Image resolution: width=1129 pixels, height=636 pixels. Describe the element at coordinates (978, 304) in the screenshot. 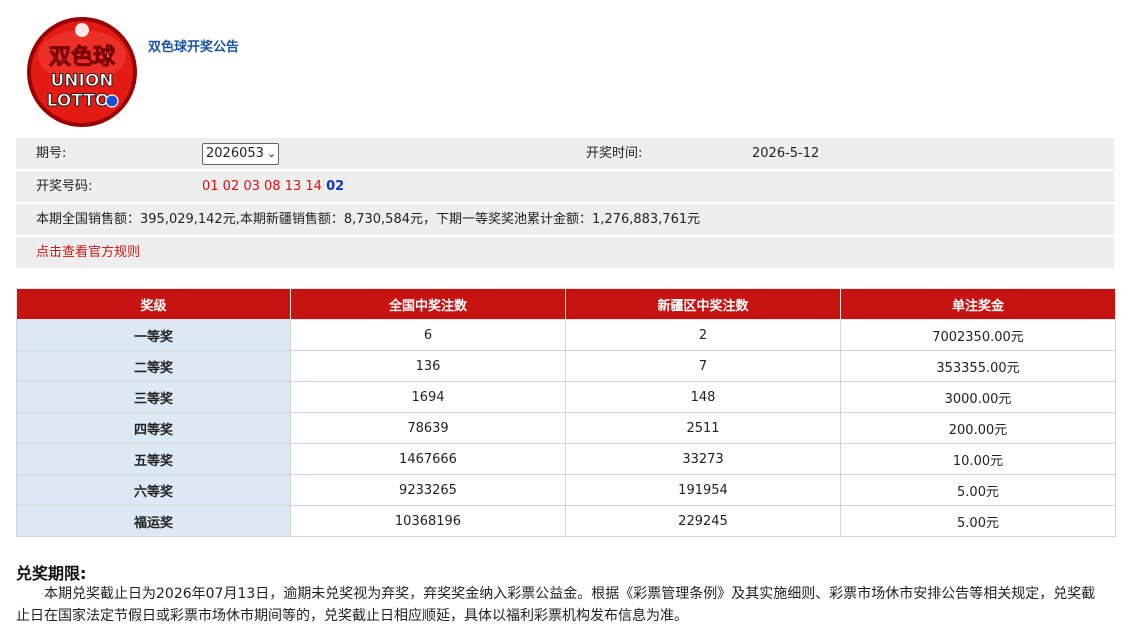

I see `col-header-prize: 单注奖金` at that location.